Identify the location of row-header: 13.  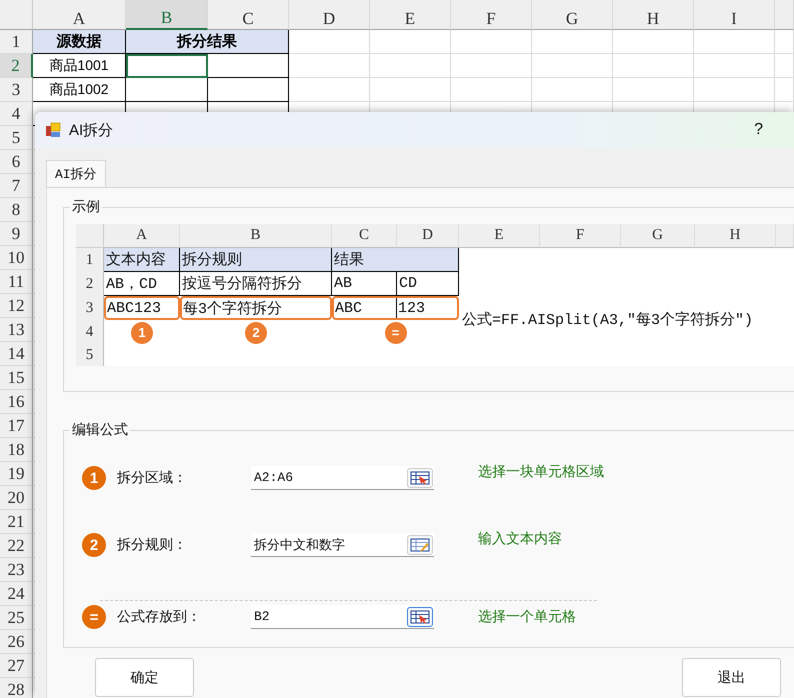
(16, 330).